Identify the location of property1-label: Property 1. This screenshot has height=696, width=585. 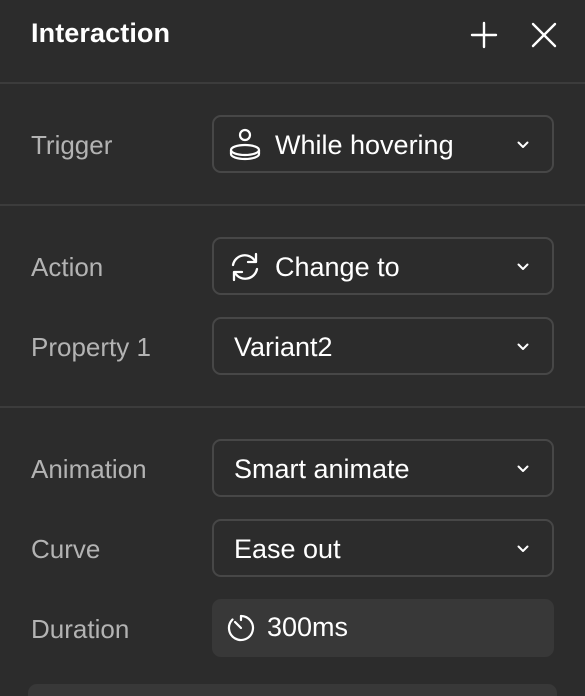
(91, 347).